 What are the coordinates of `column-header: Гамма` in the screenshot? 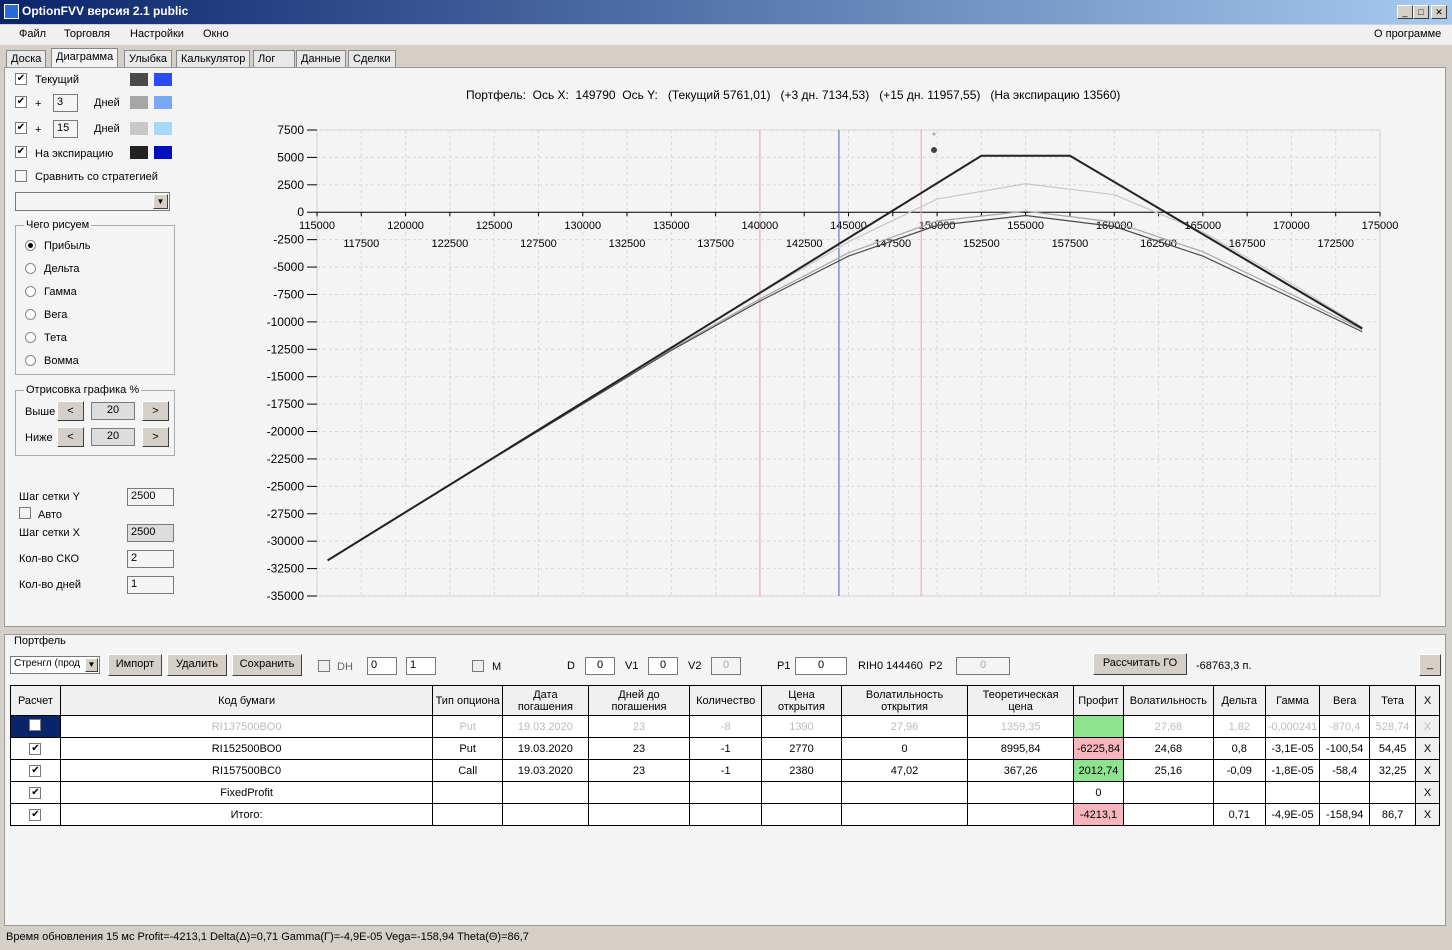 It's located at (1292, 700).